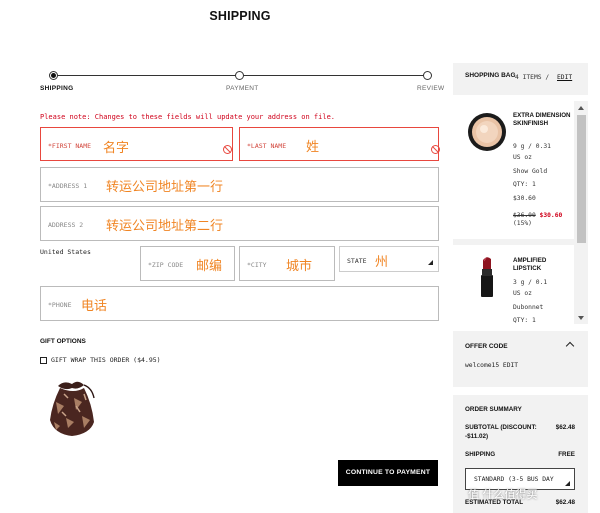 Image resolution: width=600 pixels, height=513 pixels. What do you see at coordinates (68, 186) in the screenshot?
I see `address1-label: *ADDRESS 1` at bounding box center [68, 186].